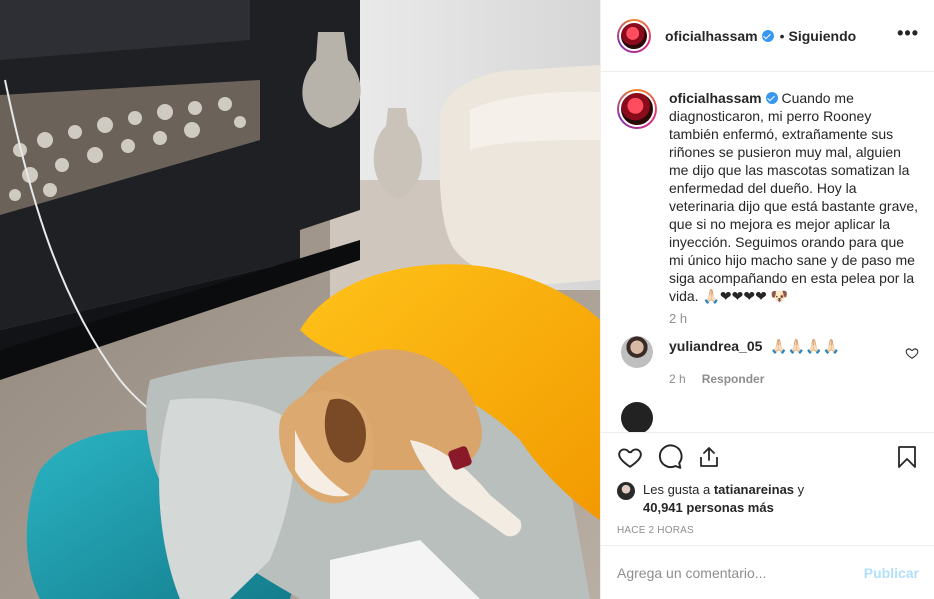 The image size is (934, 599). Describe the element at coordinates (678, 489) in the screenshot. I see `likes-prefix: Les gusta a` at that location.